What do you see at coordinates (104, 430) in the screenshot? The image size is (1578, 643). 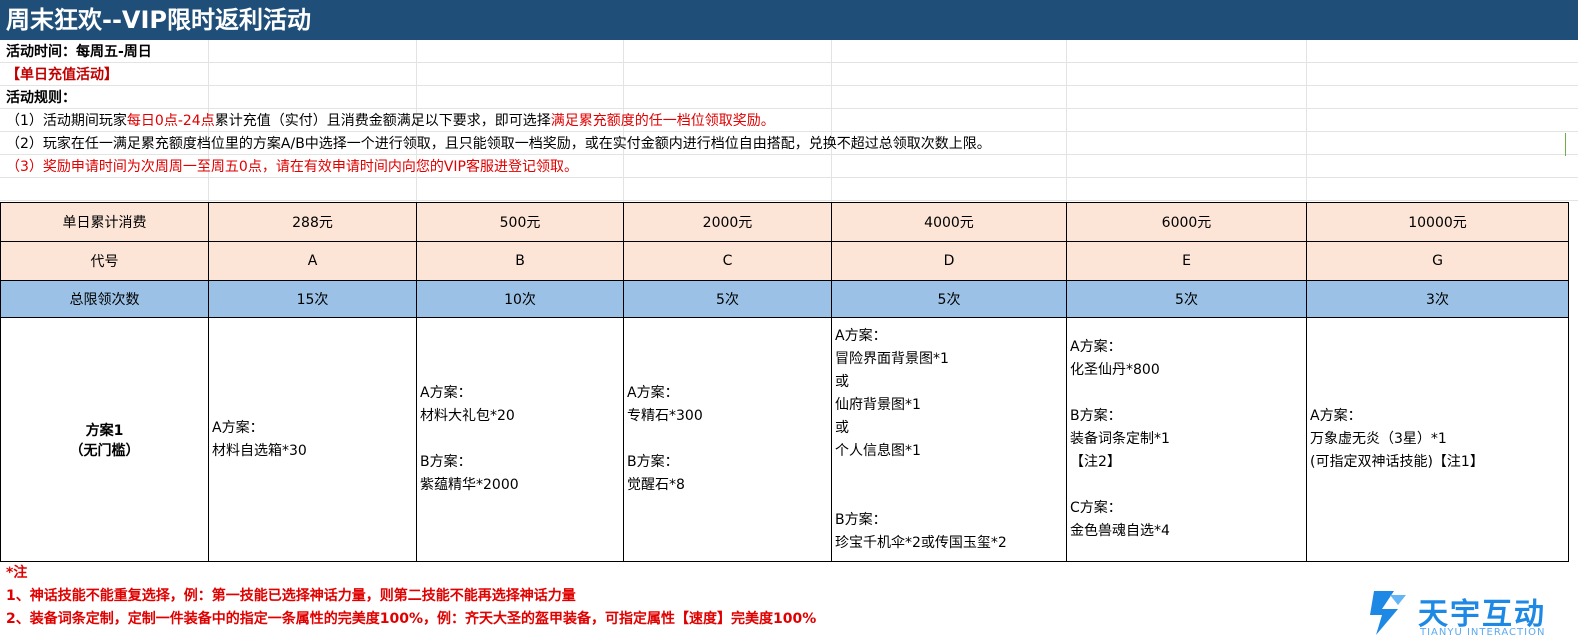 I see `plan-label-title: 方案1` at bounding box center [104, 430].